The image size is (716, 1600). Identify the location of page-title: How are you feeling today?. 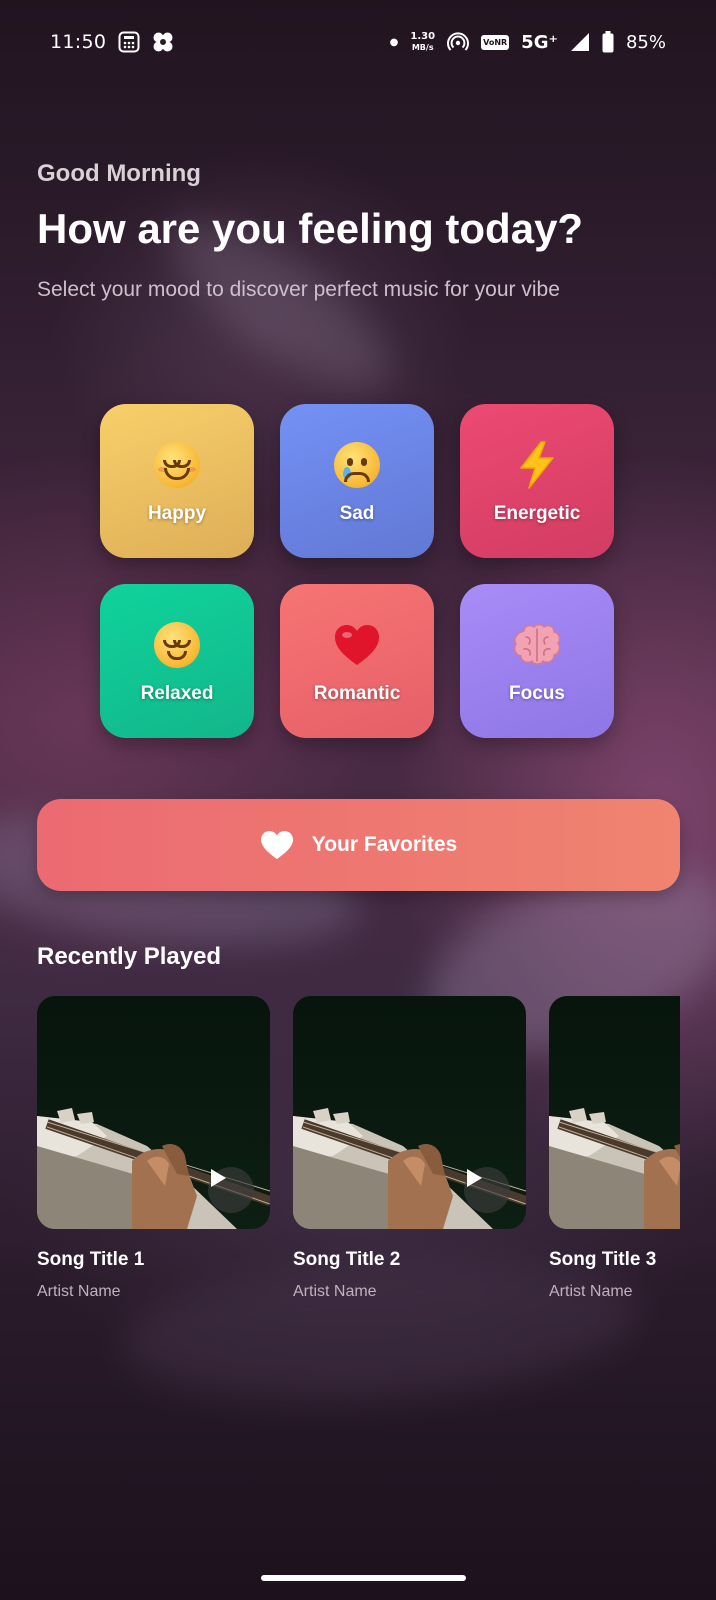
(310, 228).